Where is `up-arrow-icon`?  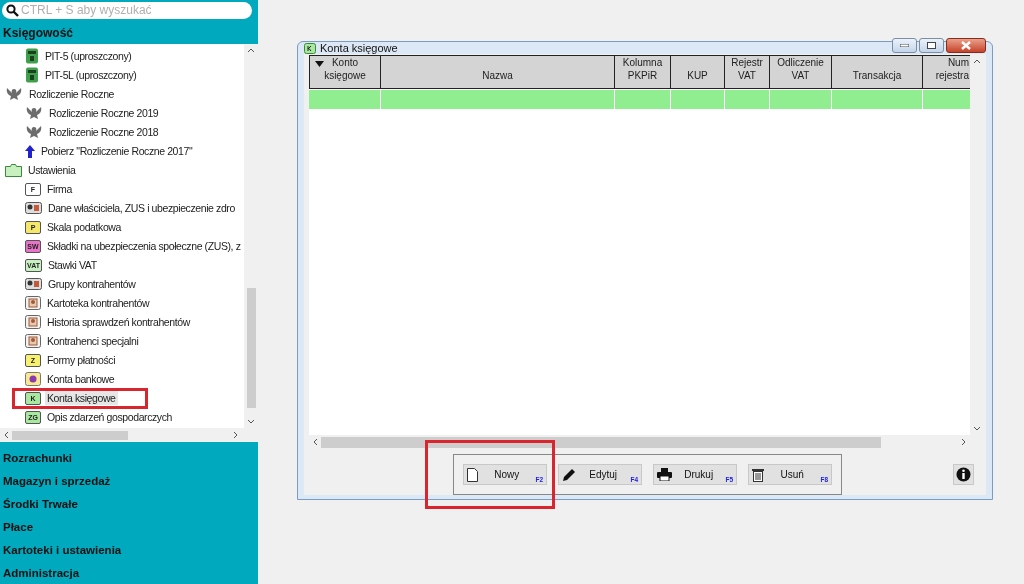 up-arrow-icon is located at coordinates (30, 151).